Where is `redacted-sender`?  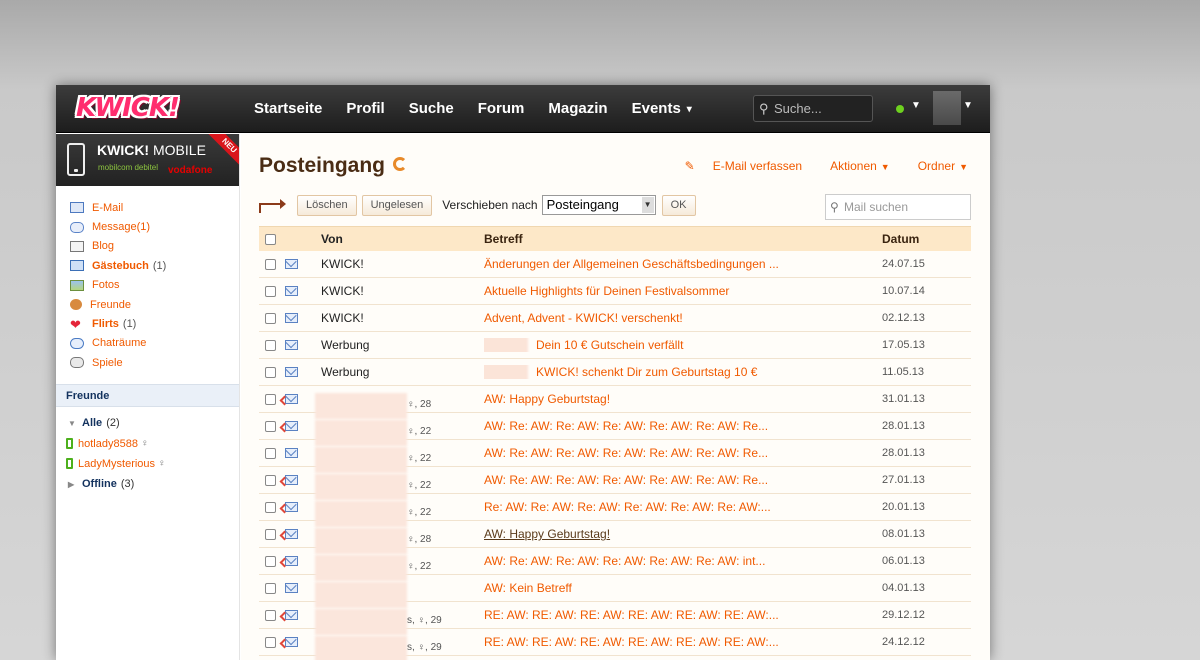
redacted-sender is located at coordinates (361, 514).